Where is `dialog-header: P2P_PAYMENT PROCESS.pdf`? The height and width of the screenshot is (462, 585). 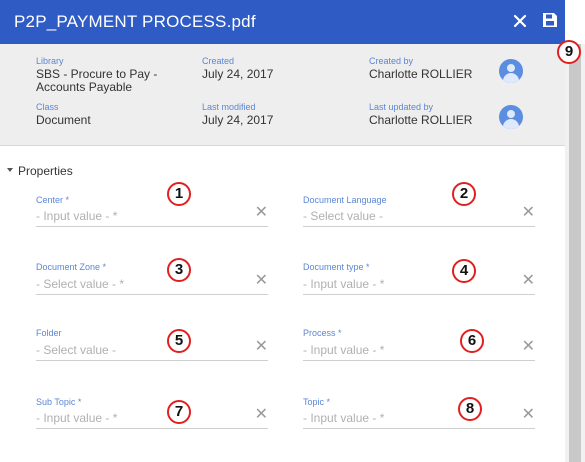
dialog-header: P2P_PAYMENT PROCESS.pdf is located at coordinates (282, 22).